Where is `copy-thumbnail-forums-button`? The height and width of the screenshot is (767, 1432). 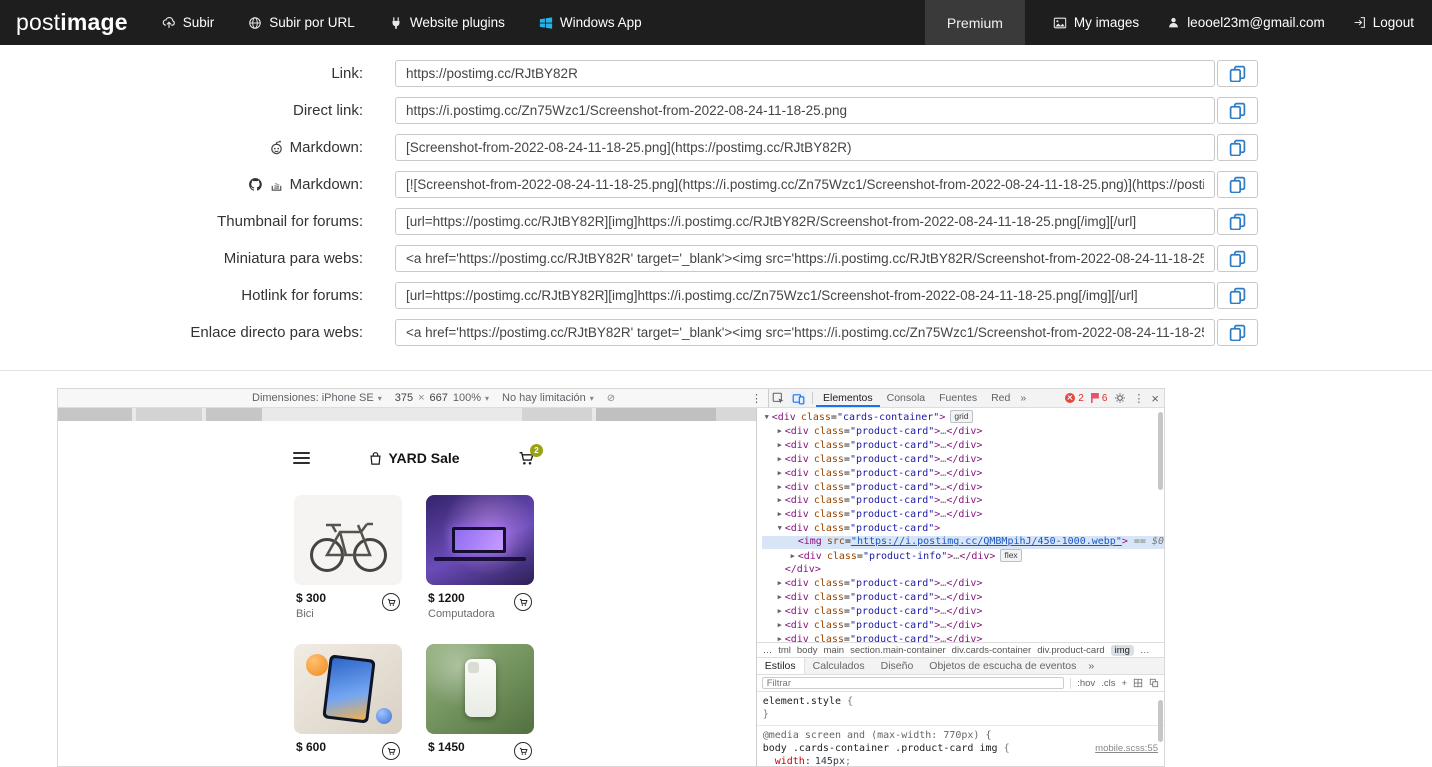
copy-thumbnail-forums-button is located at coordinates (1237, 221).